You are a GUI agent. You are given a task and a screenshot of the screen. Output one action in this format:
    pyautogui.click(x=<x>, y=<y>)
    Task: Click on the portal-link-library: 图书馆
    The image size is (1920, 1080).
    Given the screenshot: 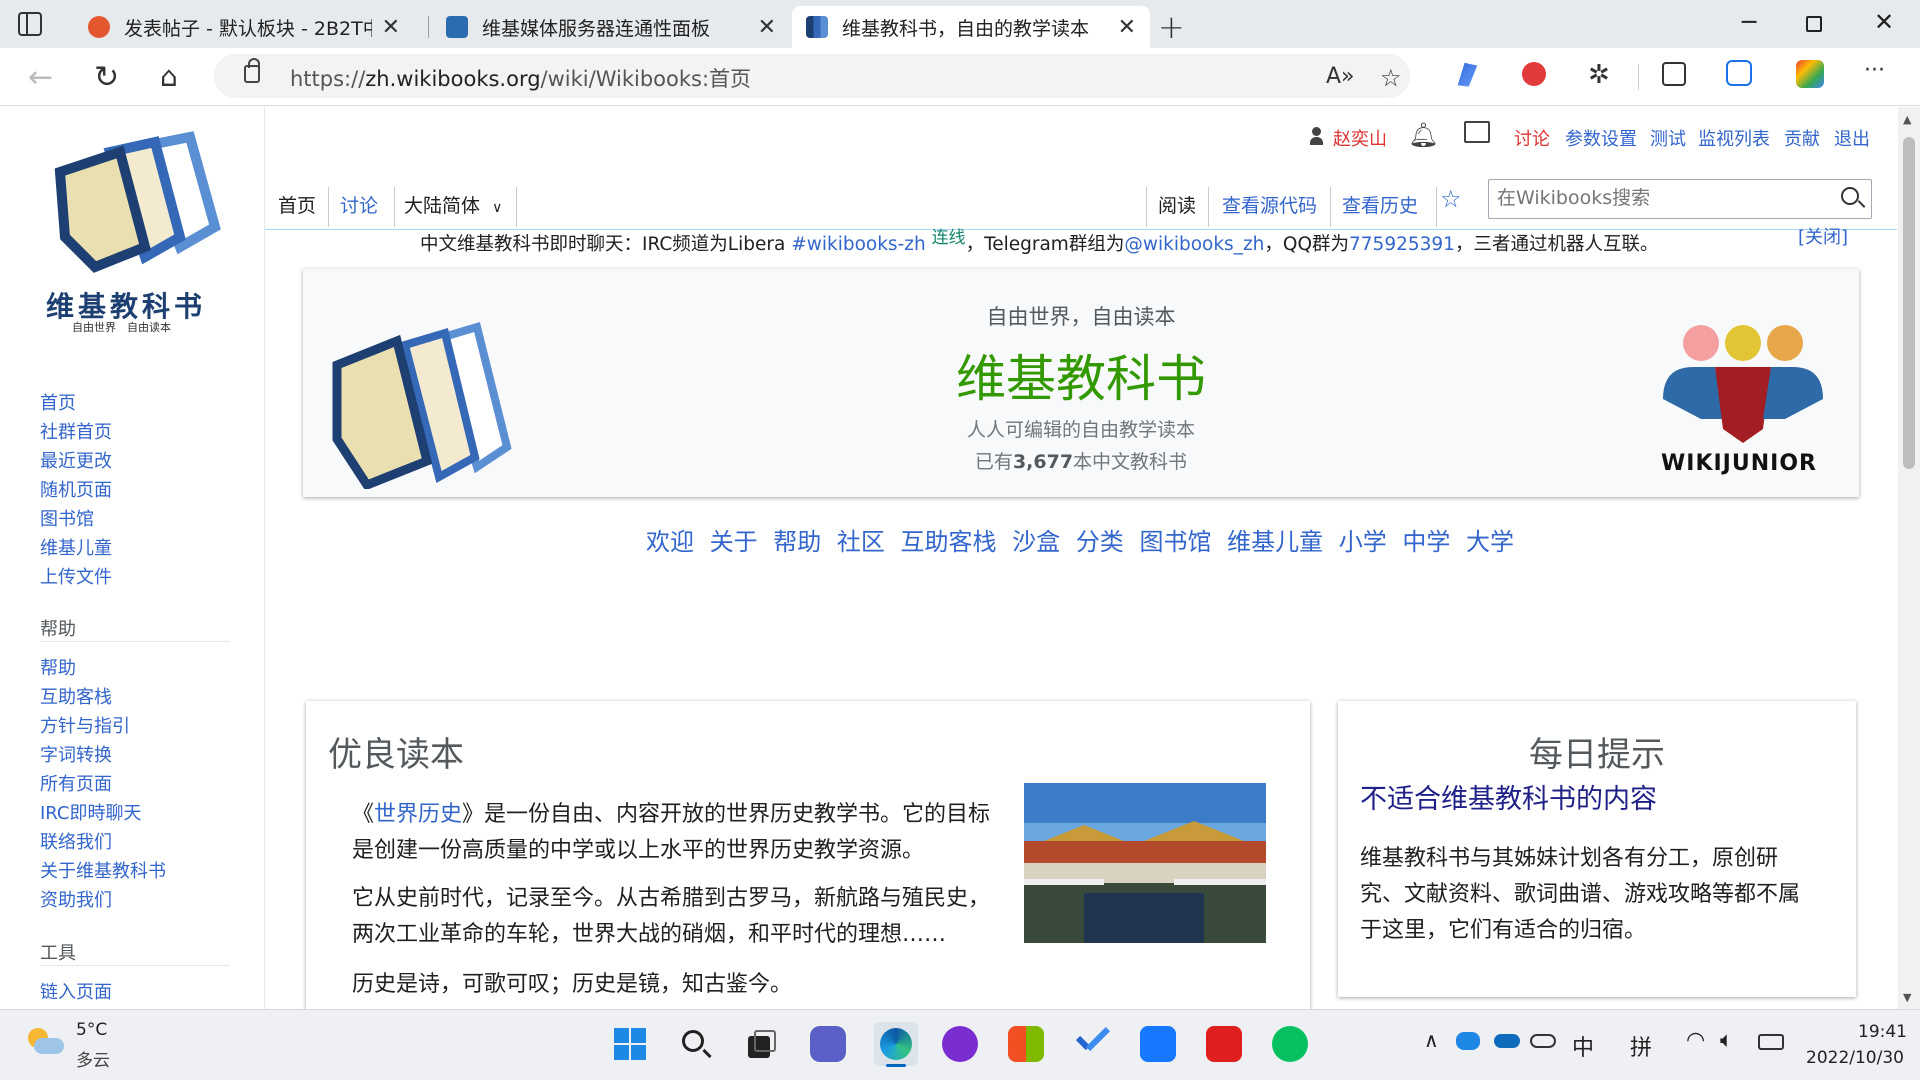 What is the action you would take?
    pyautogui.click(x=1175, y=542)
    